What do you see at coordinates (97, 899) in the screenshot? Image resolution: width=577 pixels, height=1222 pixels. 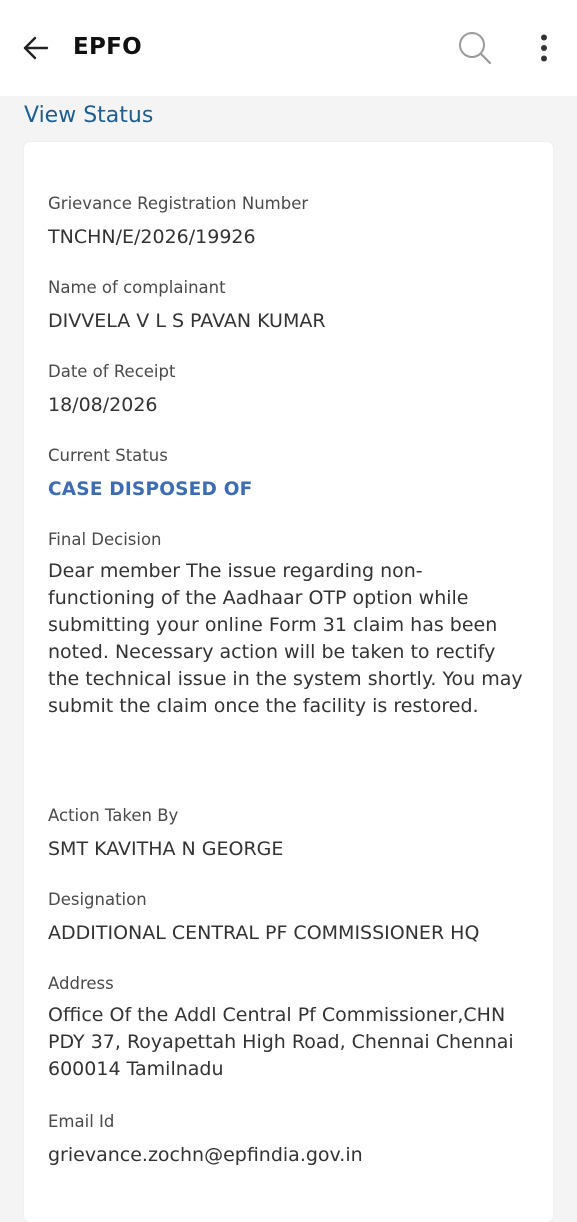 I see `designation-label: Designation` at bounding box center [97, 899].